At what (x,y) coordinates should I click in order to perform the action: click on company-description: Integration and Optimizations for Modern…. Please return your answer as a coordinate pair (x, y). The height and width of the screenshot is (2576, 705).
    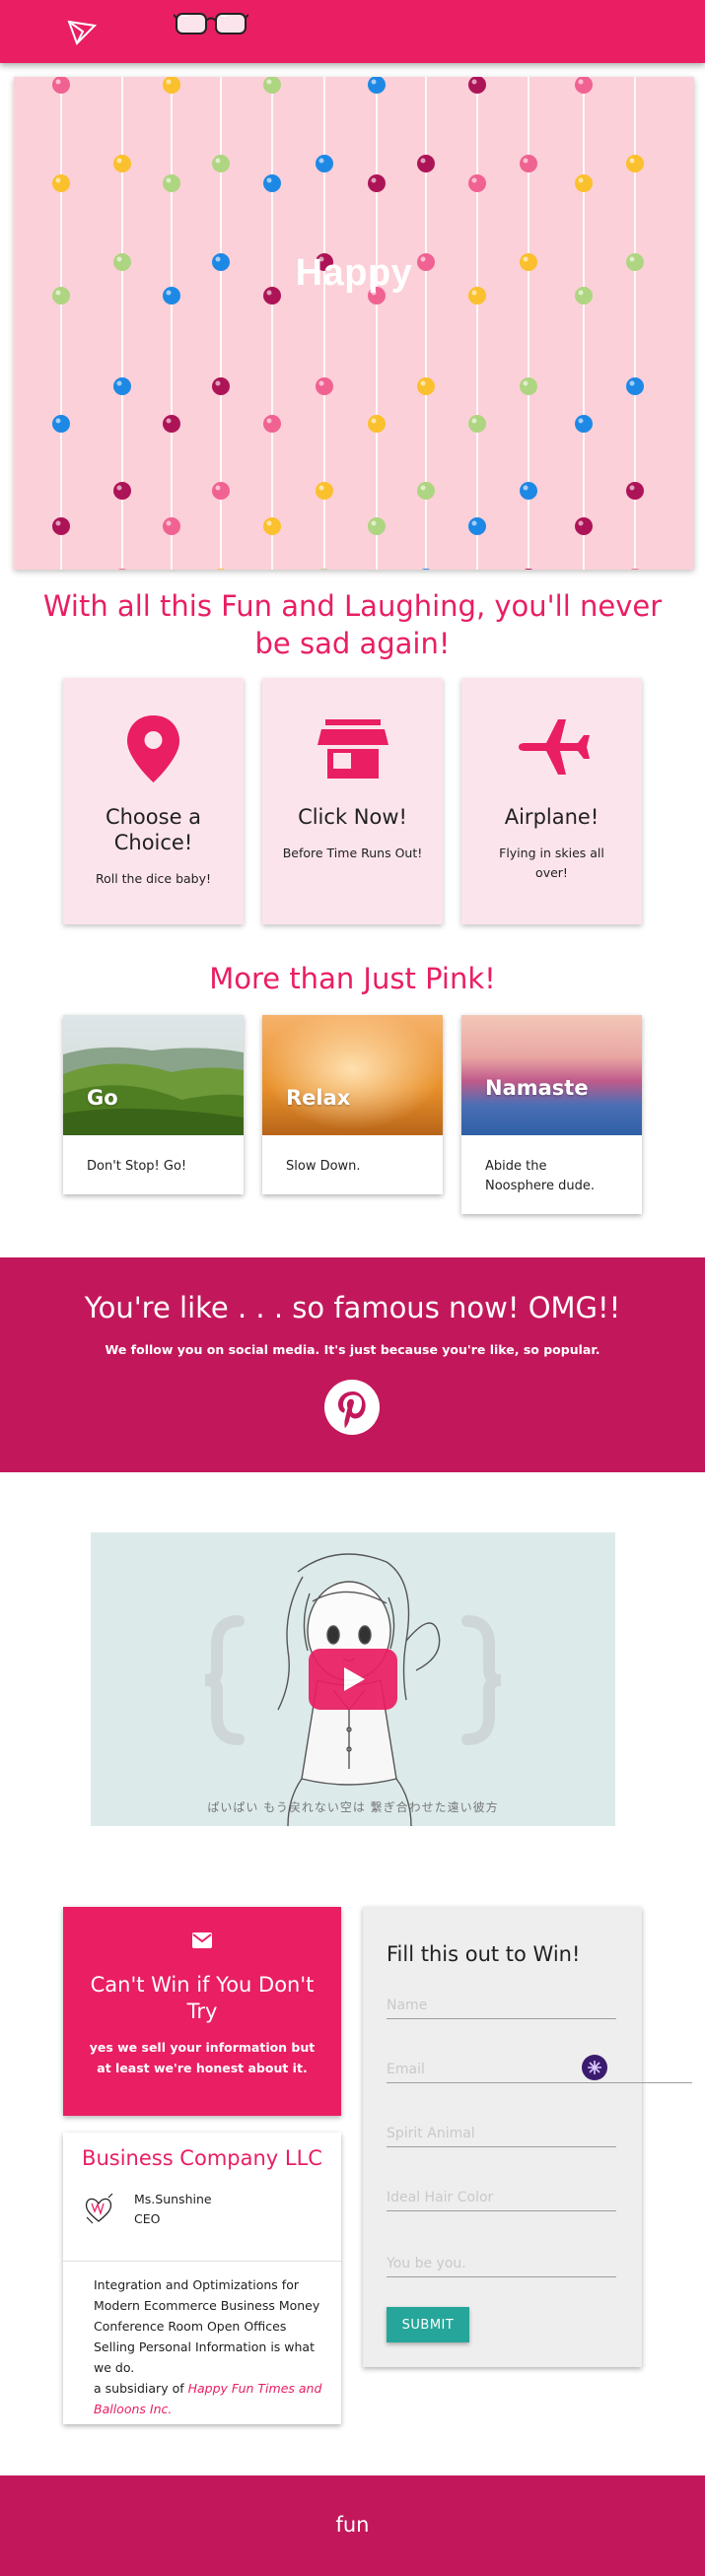
    Looking at the image, I should click on (208, 2346).